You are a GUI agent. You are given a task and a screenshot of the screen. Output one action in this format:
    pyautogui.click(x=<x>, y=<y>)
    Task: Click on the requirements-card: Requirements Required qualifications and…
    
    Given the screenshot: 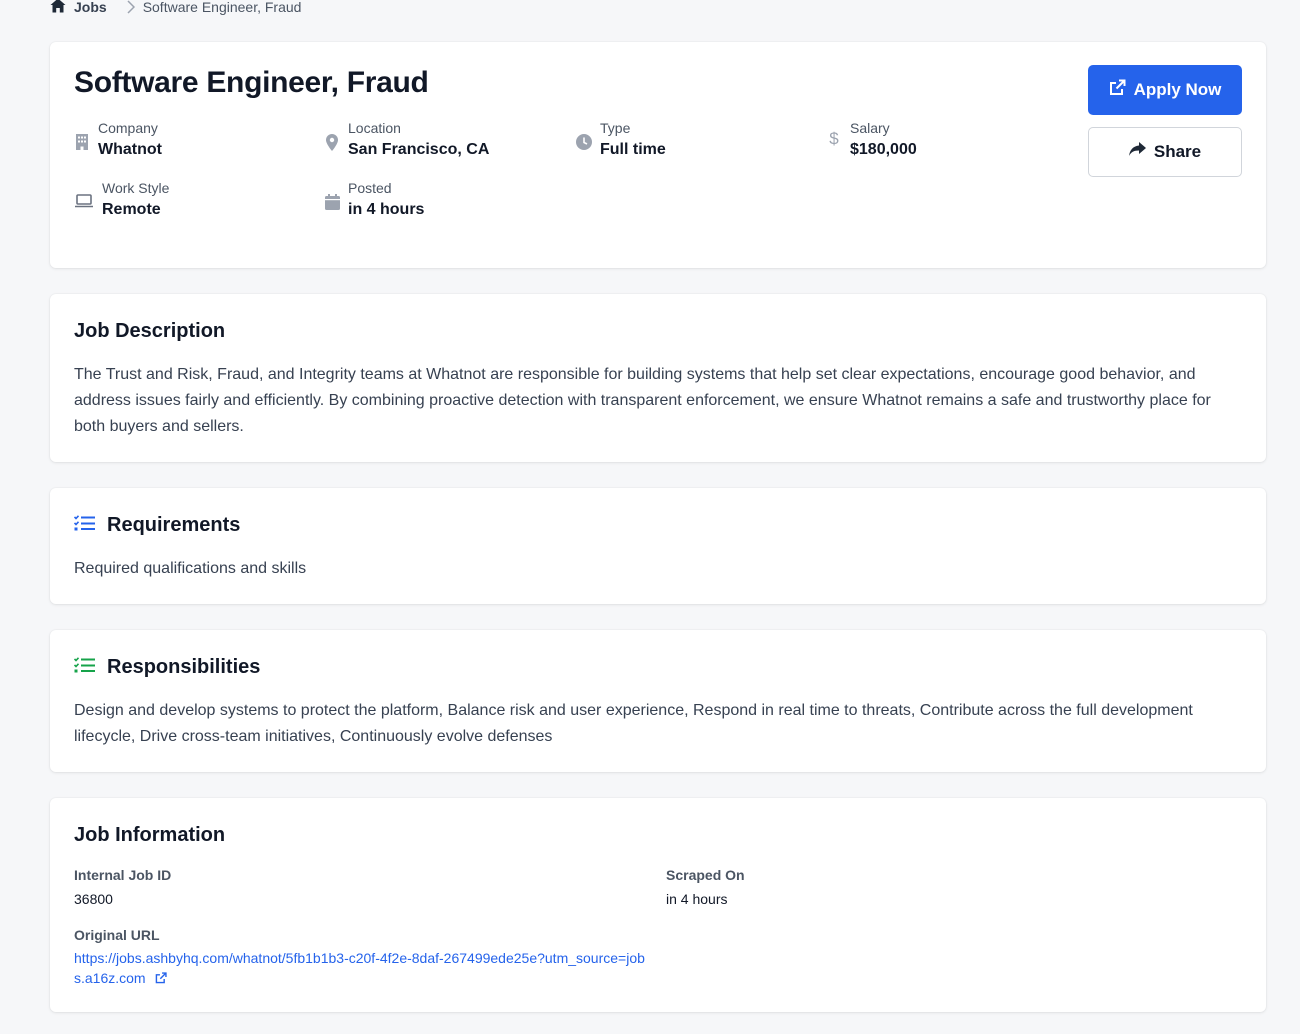 What is the action you would take?
    pyautogui.click(x=658, y=546)
    